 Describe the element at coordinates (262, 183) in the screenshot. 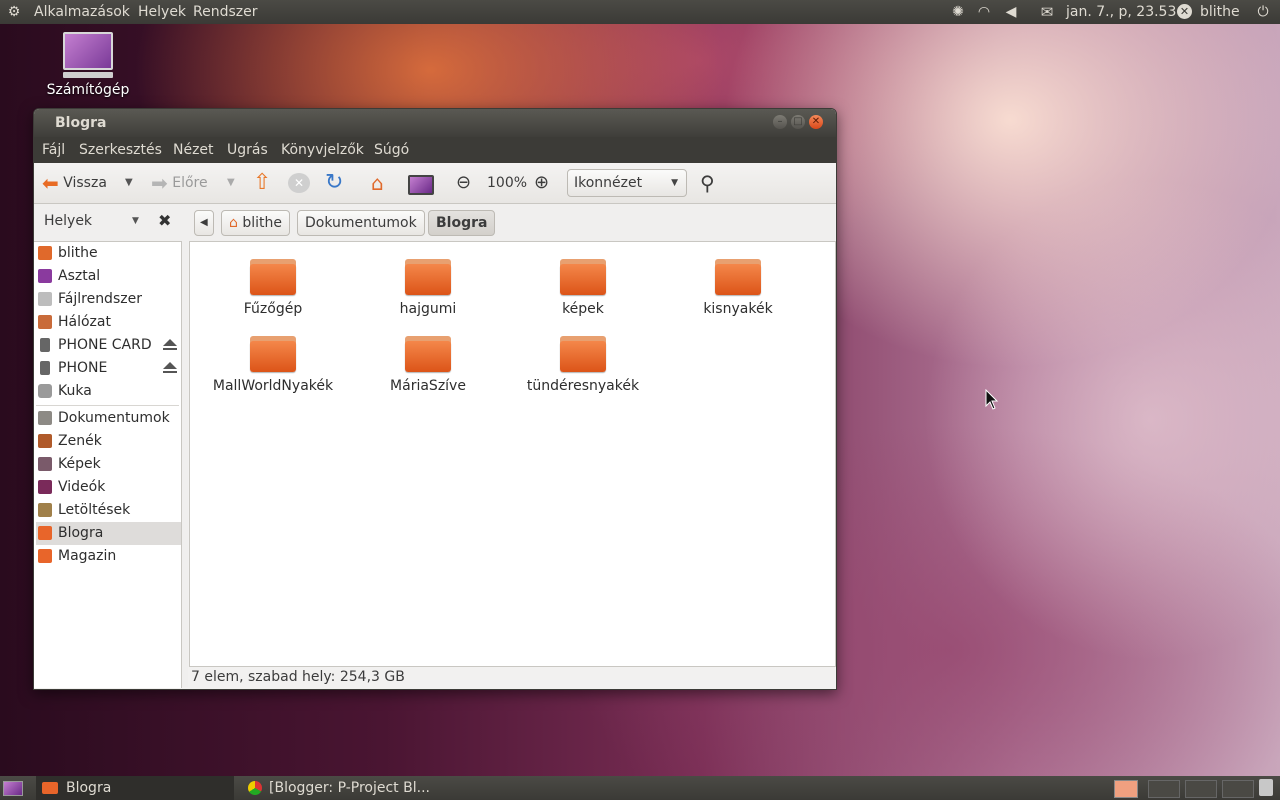

I see `up-icon: ⇧` at that location.